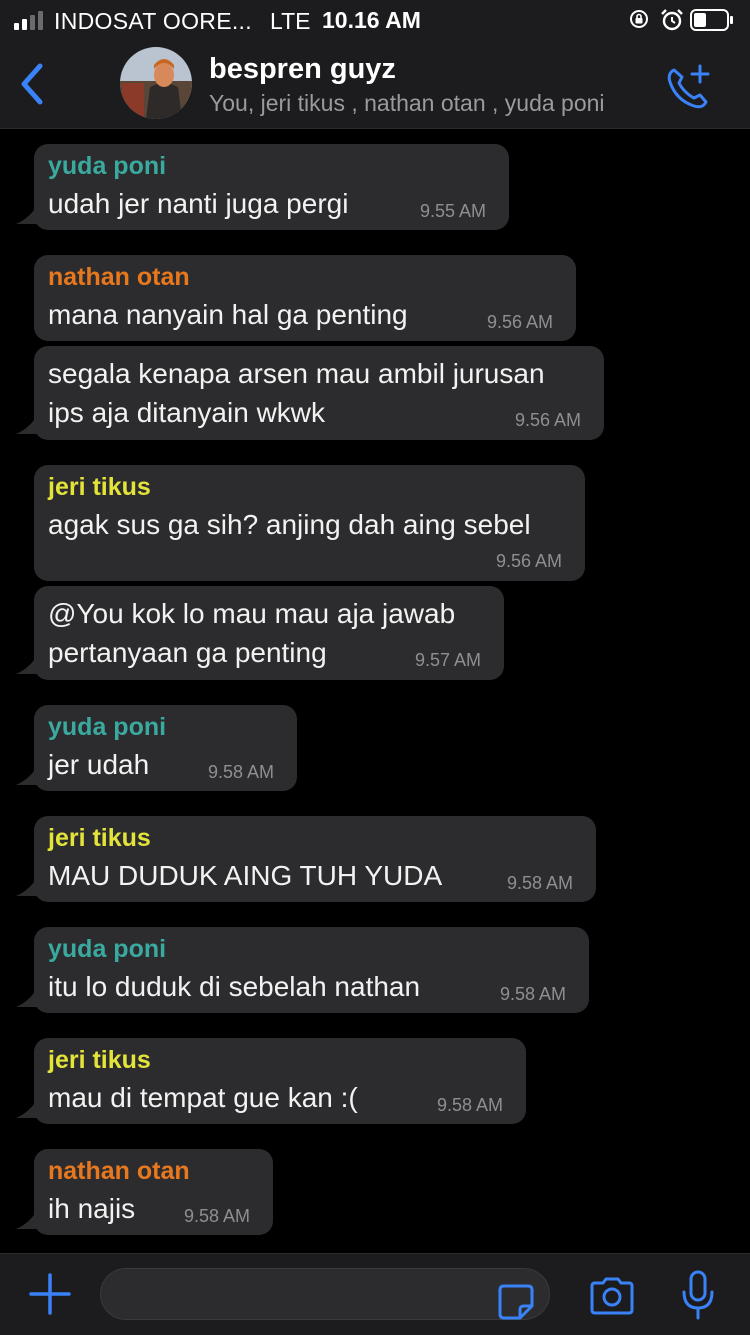  I want to click on alarm-icon, so click(672, 20).